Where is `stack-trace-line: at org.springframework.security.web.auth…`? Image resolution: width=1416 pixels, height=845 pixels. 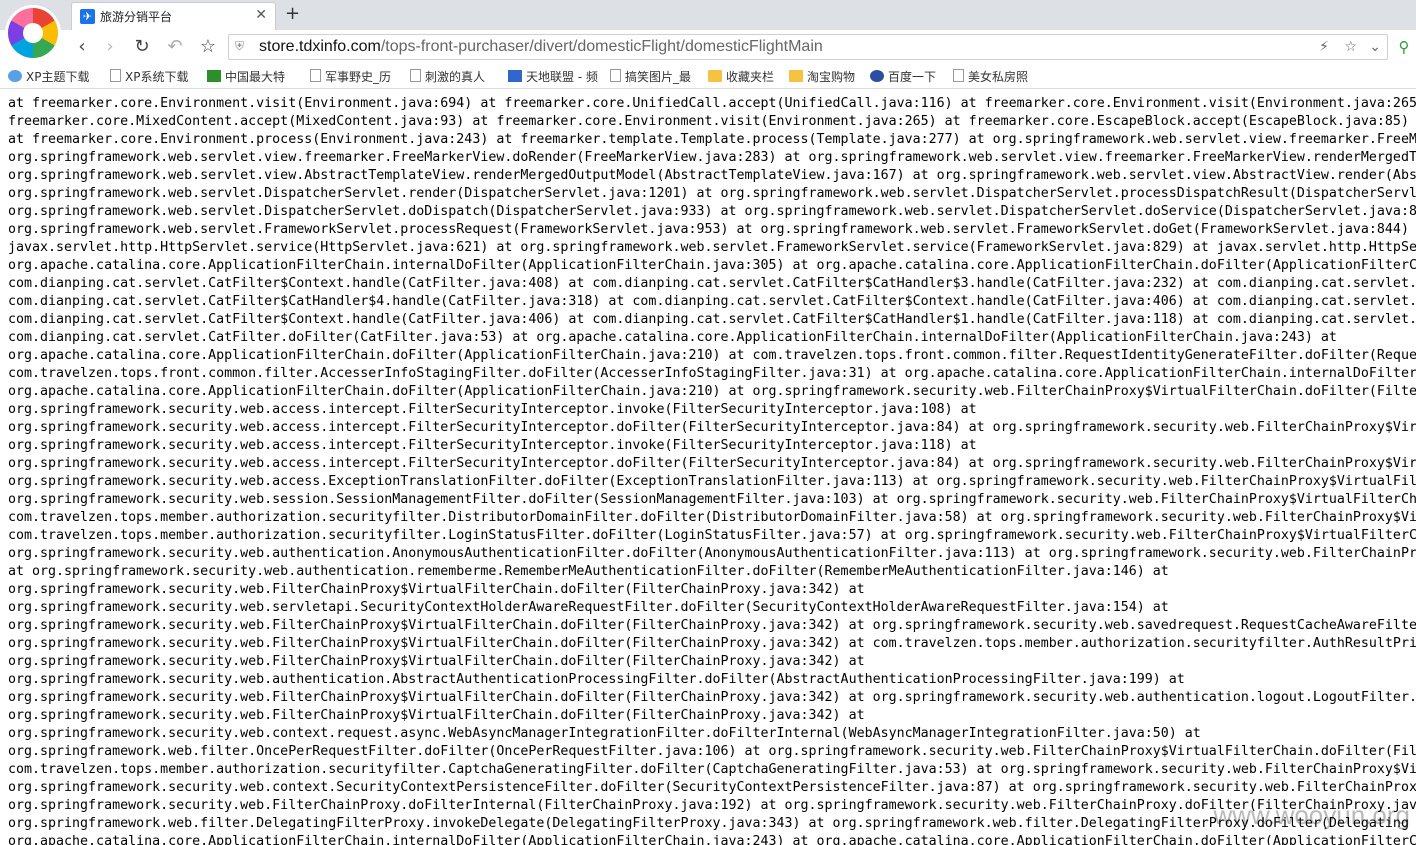
stack-trace-line: at org.springframework.security.web.auth… is located at coordinates (588, 571).